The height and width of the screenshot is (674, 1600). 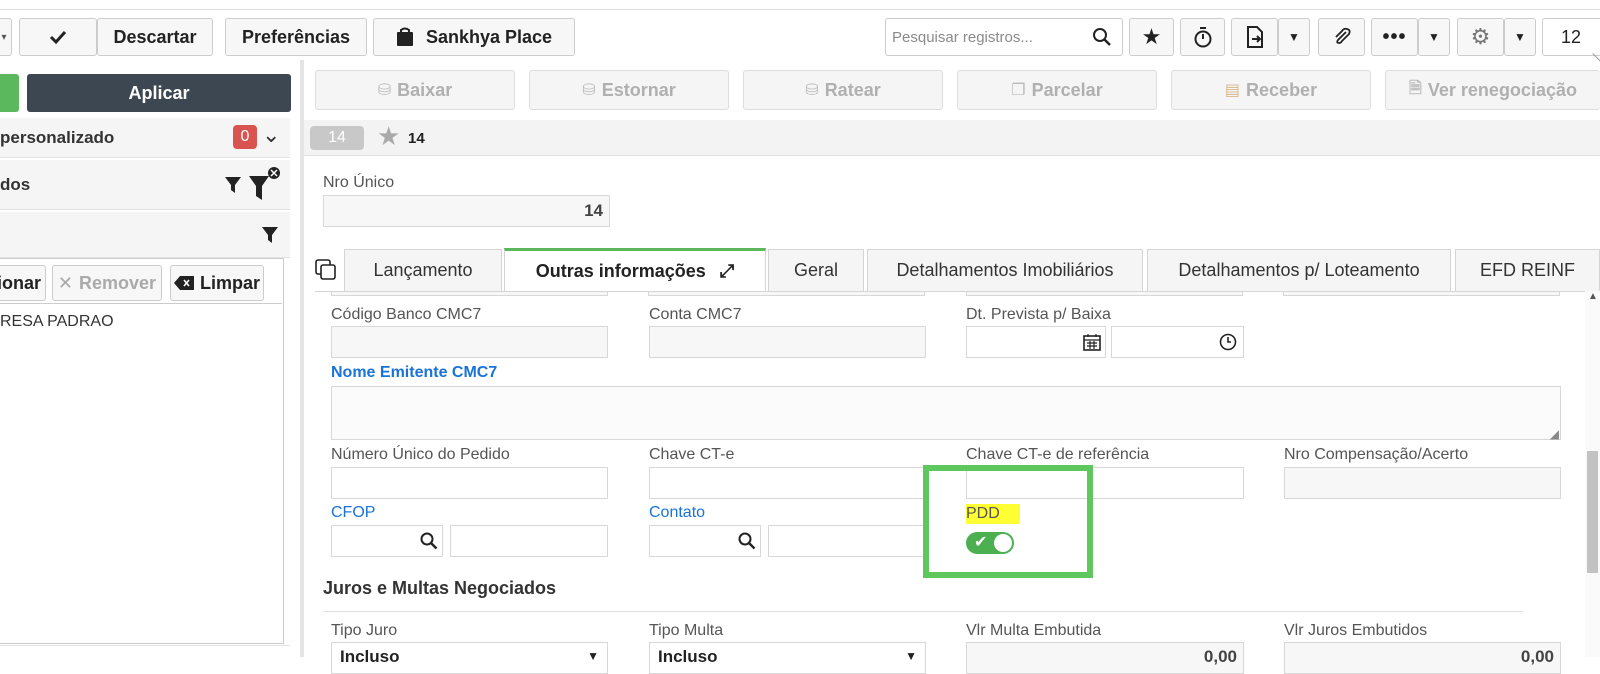 I want to click on bag-icon, so click(x=404, y=36).